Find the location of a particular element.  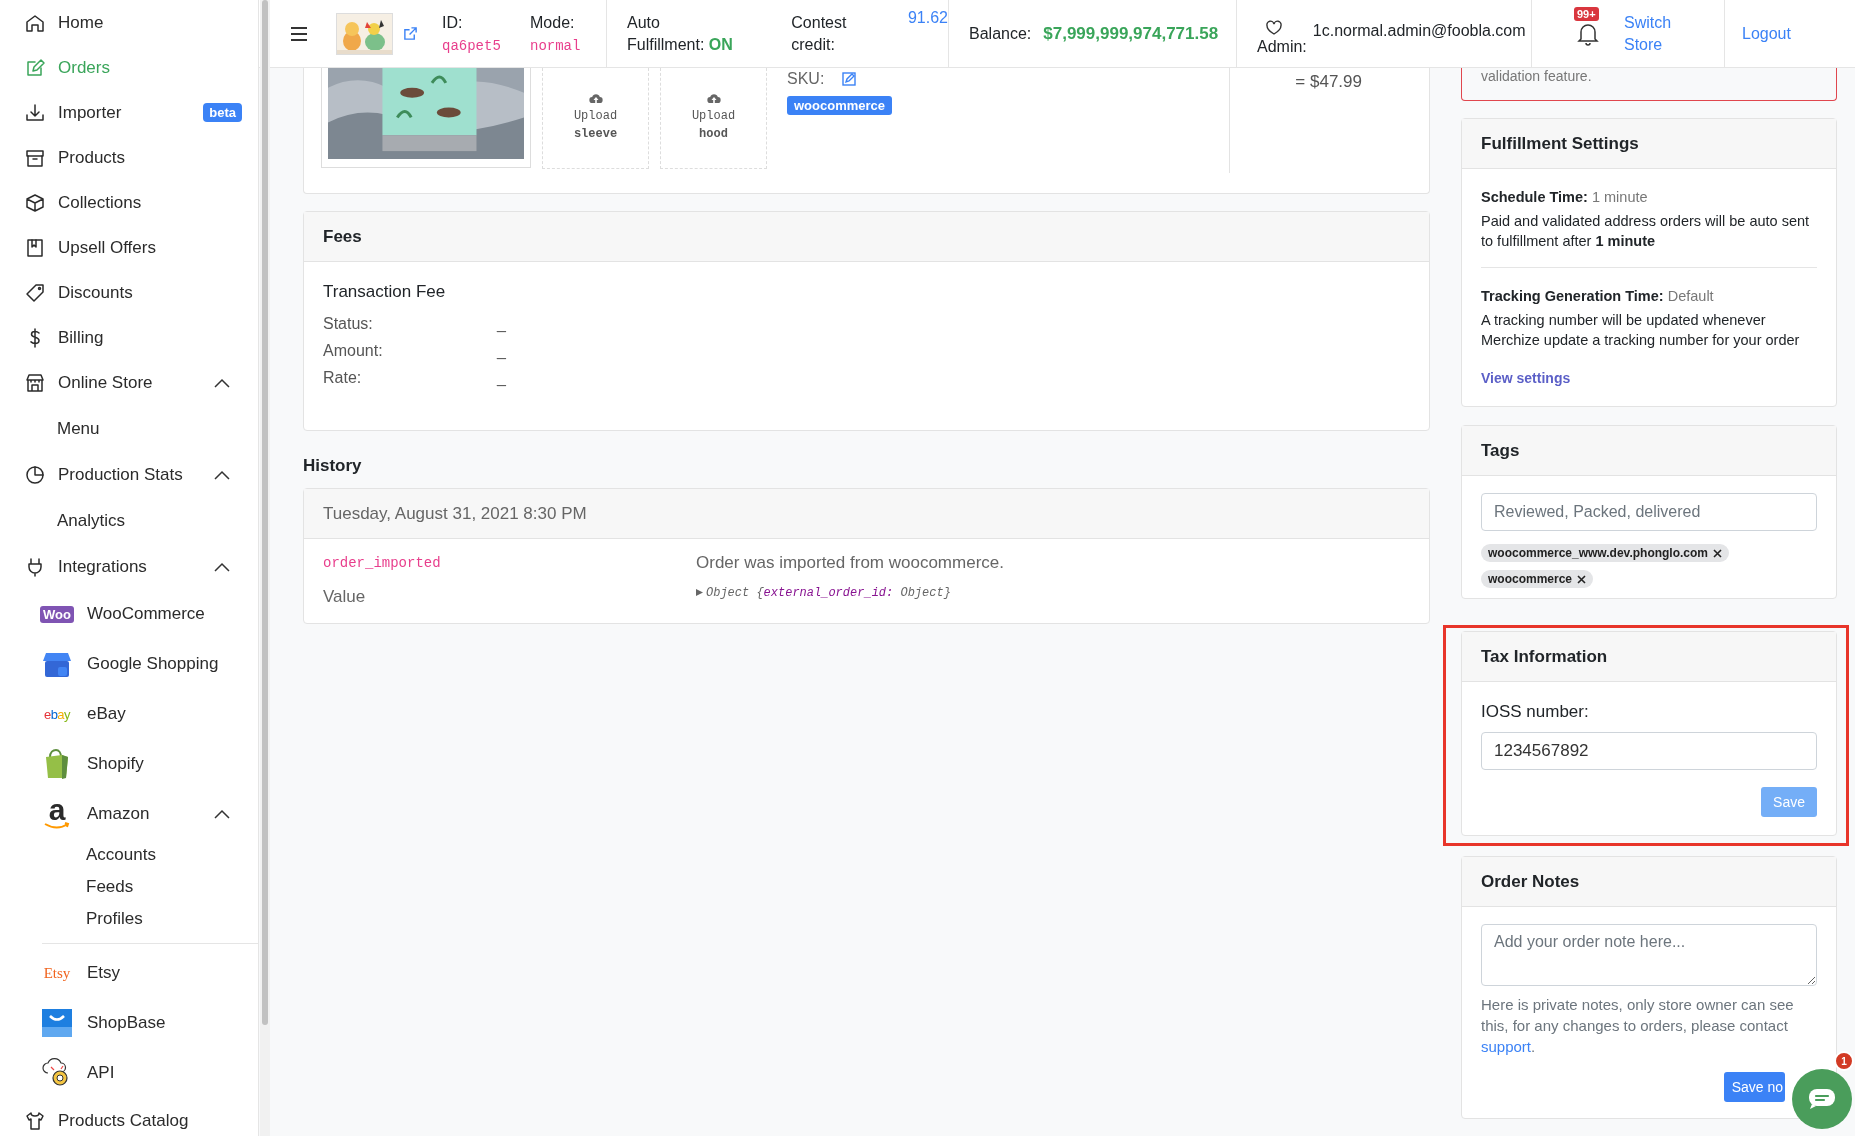

sku-label: SKU: is located at coordinates (806, 79).